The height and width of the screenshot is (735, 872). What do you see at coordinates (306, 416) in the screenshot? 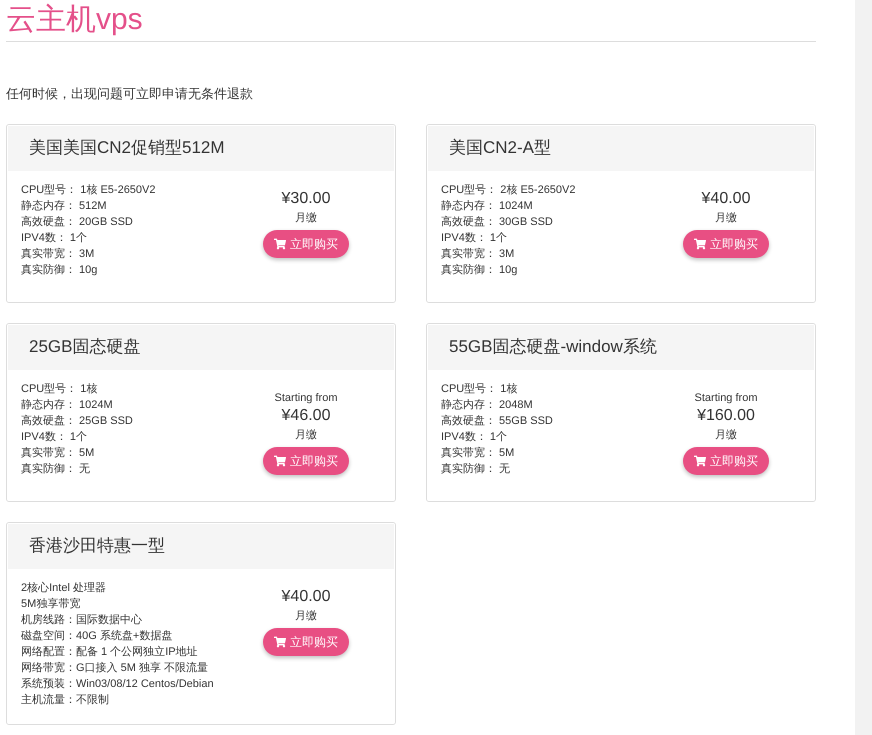
I see `price: ¥46.00` at bounding box center [306, 416].